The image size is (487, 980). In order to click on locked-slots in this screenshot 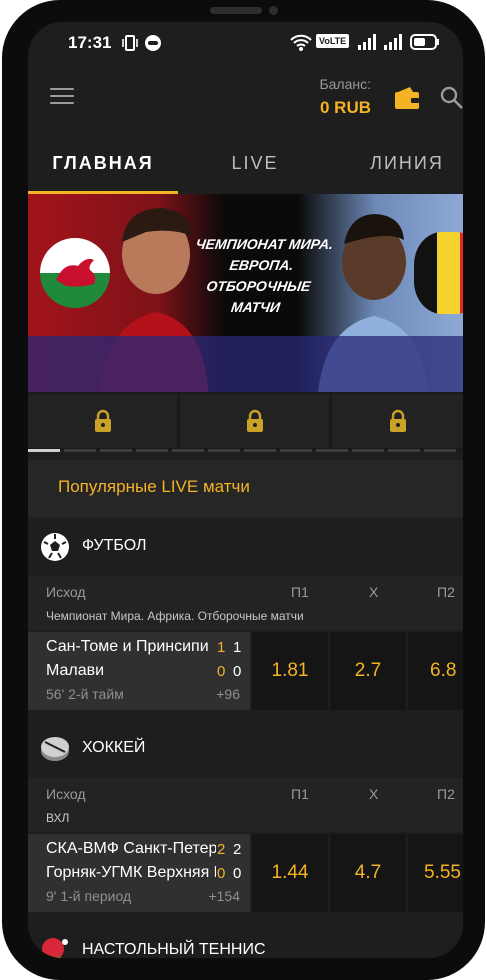, I will do `click(245, 421)`.